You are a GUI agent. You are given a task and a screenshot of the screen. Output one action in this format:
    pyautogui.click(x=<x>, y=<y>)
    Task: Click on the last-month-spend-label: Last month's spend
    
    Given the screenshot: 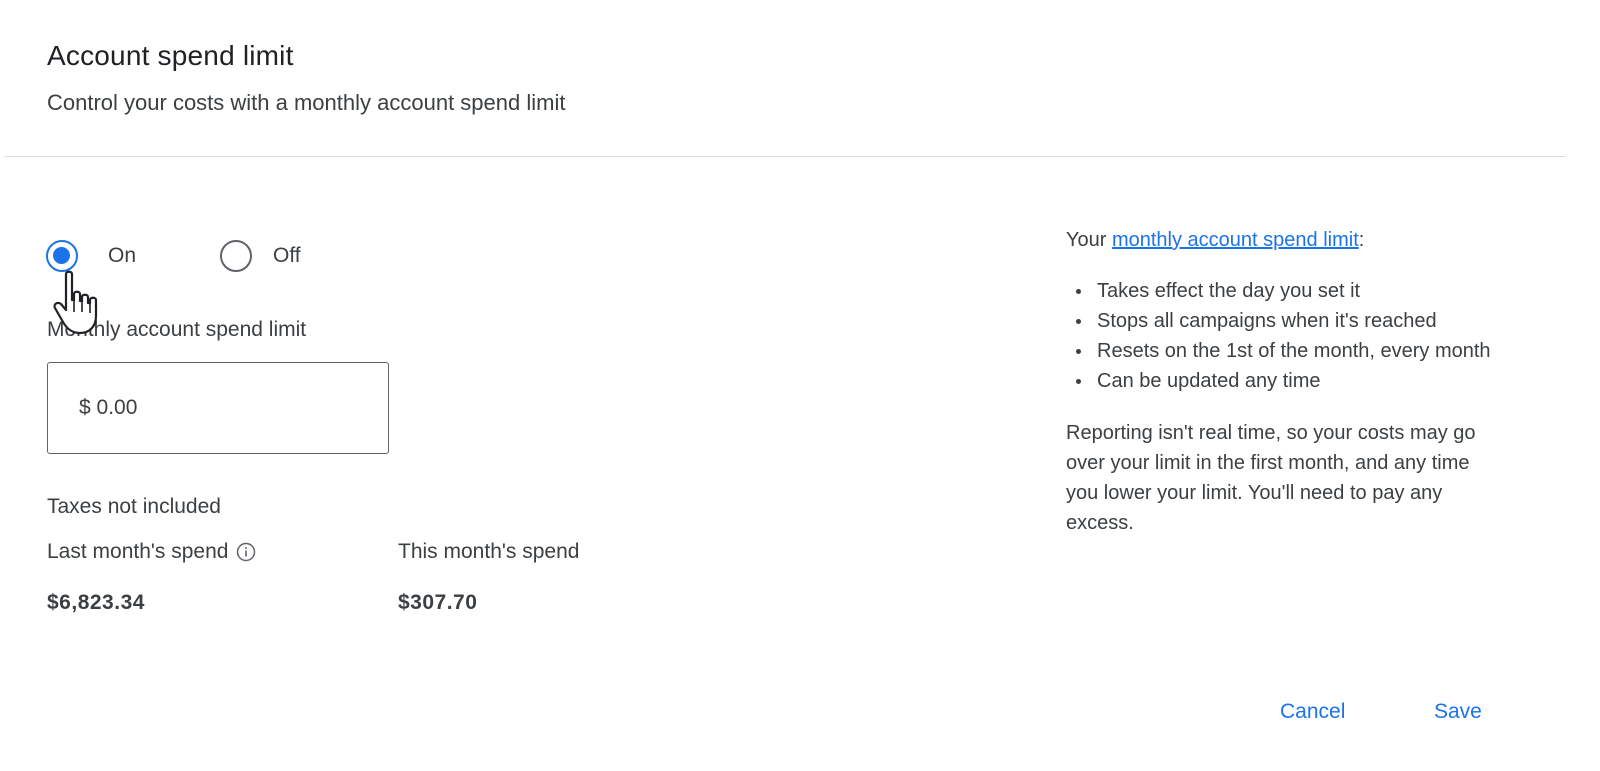 What is the action you would take?
    pyautogui.click(x=151, y=552)
    